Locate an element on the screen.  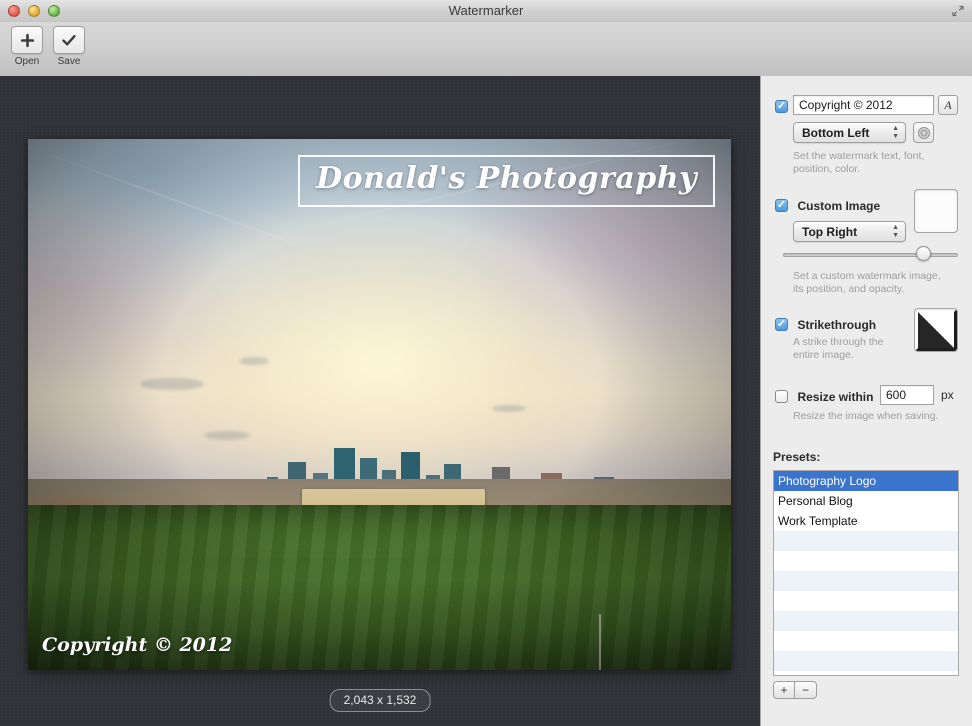
strikethrough-label: Strikethrough is located at coordinates (837, 324).